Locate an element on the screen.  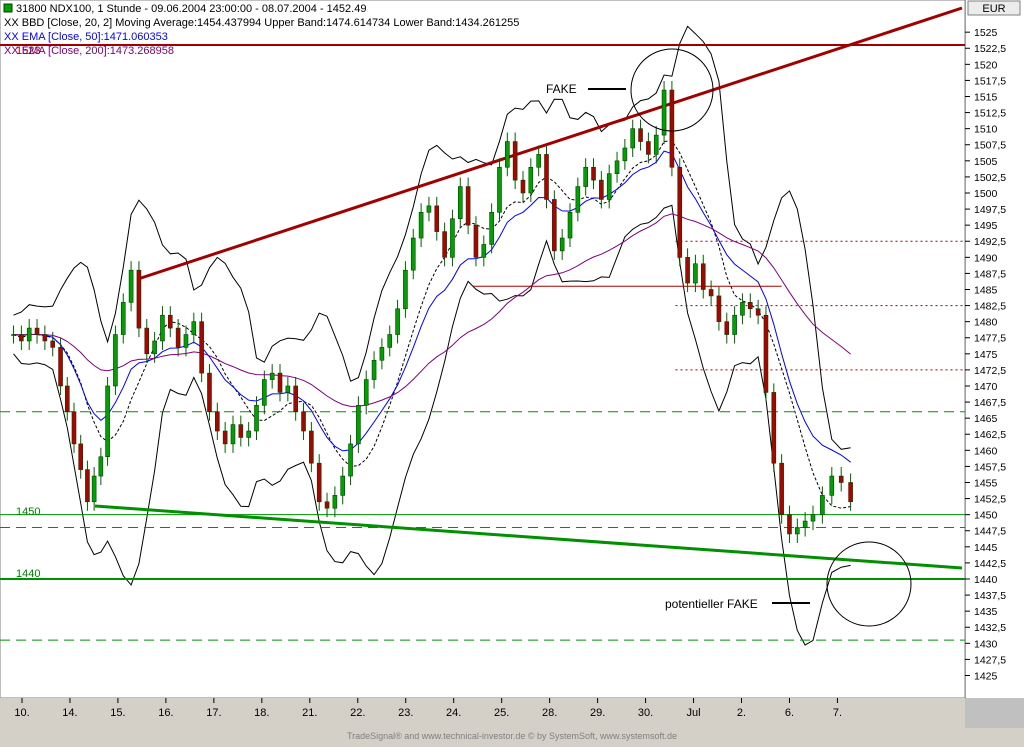
x-tick-label: 25. is located at coordinates (501, 713).